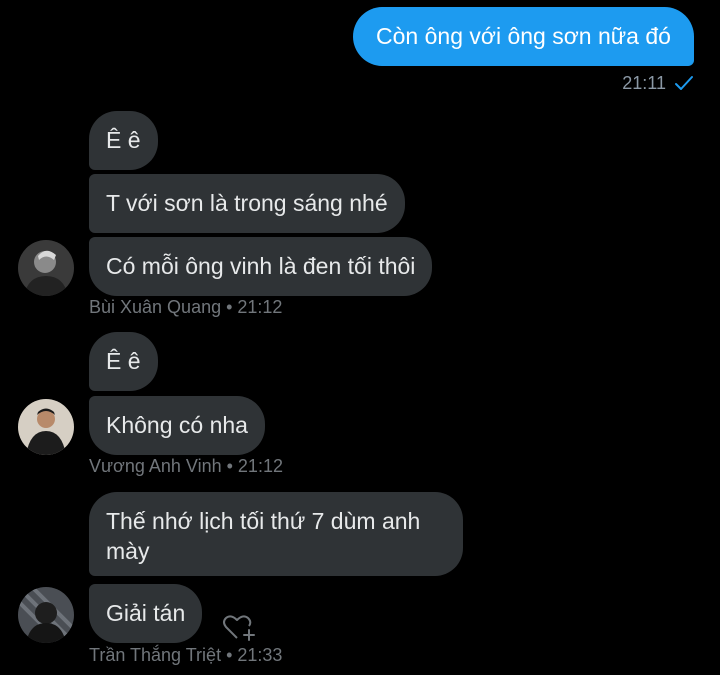 This screenshot has height=675, width=720. I want to click on outgoing-message-time: 21:11, so click(644, 82).